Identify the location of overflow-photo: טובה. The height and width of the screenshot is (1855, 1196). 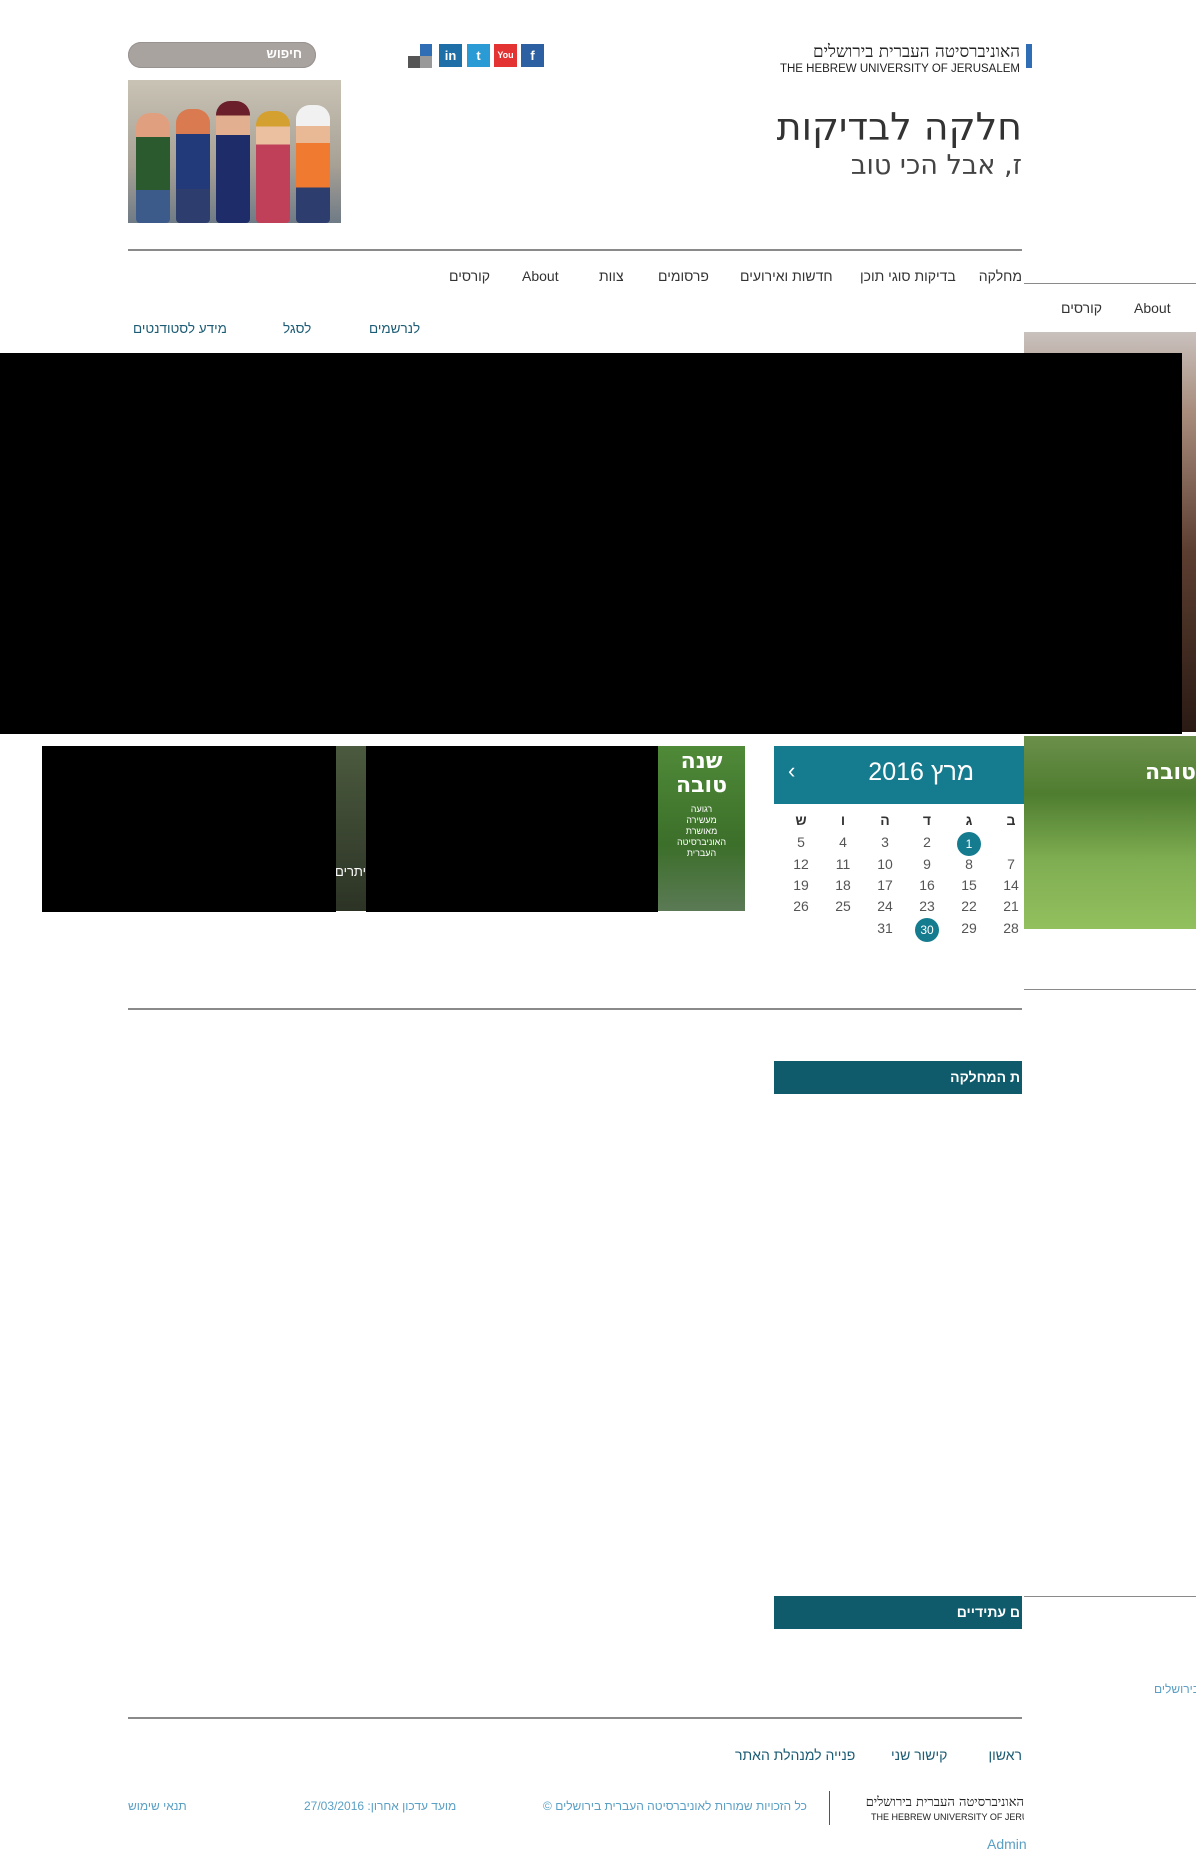
(1110, 832).